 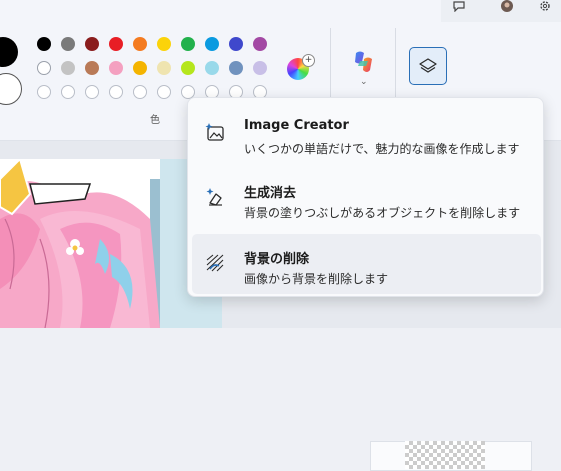 What do you see at coordinates (366, 134) in the screenshot?
I see `menu-item-image-creator: Image Creator いくつかの単語だけで、魅力的な画像を作成します` at bounding box center [366, 134].